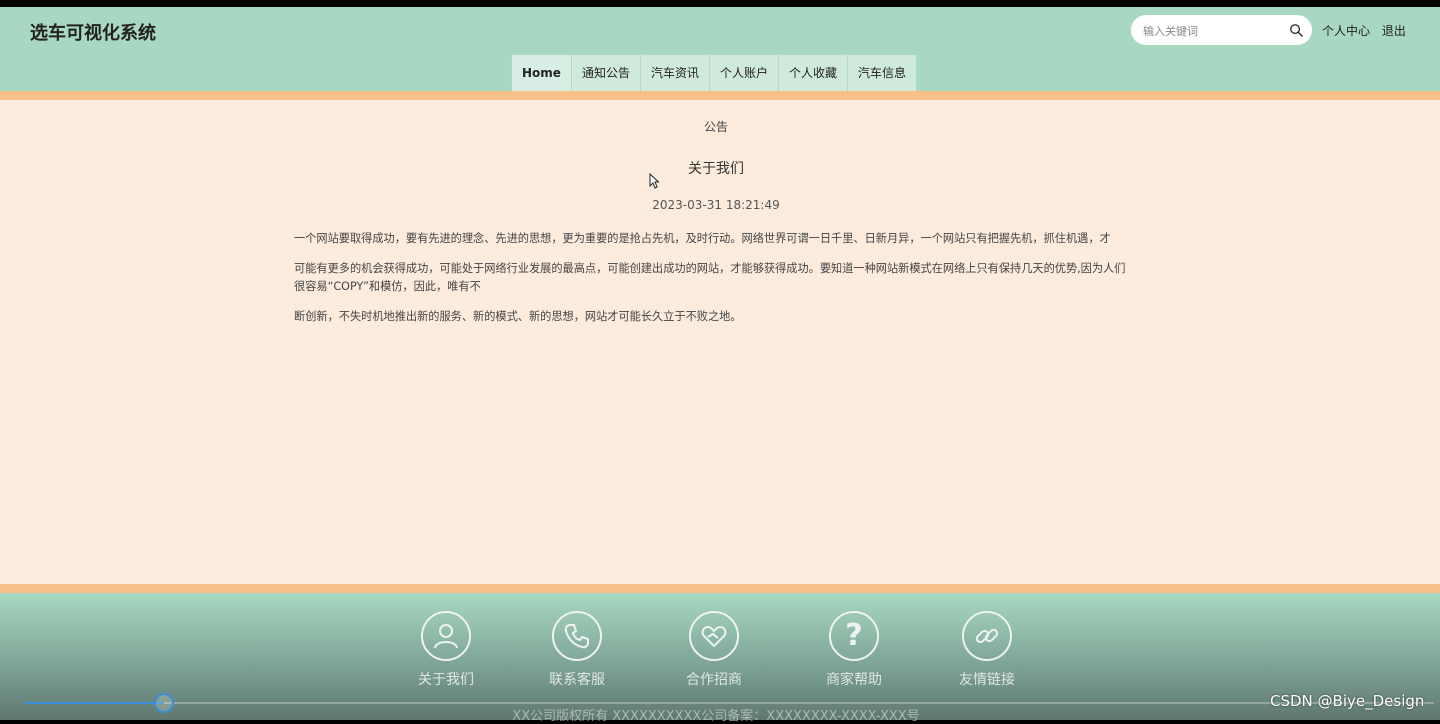 The width and height of the screenshot is (1440, 724). Describe the element at coordinates (714, 680) in the screenshot. I see `footer-item-label: 合作招商` at that location.